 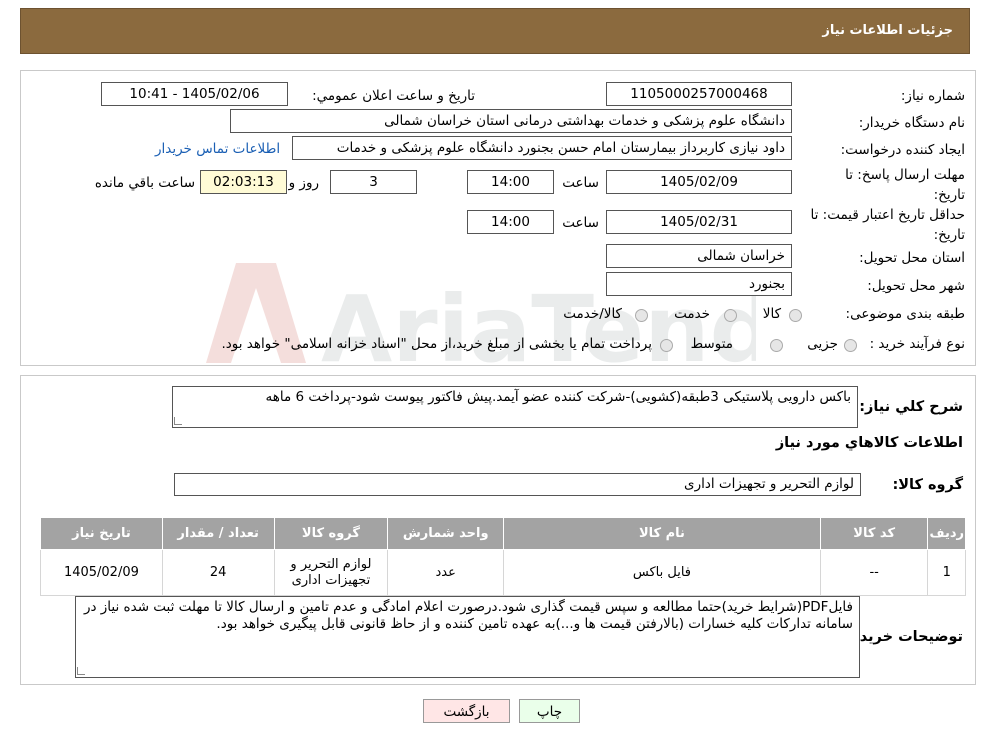 What do you see at coordinates (303, 183) in the screenshot?
I see `days-label: روز و` at bounding box center [303, 183].